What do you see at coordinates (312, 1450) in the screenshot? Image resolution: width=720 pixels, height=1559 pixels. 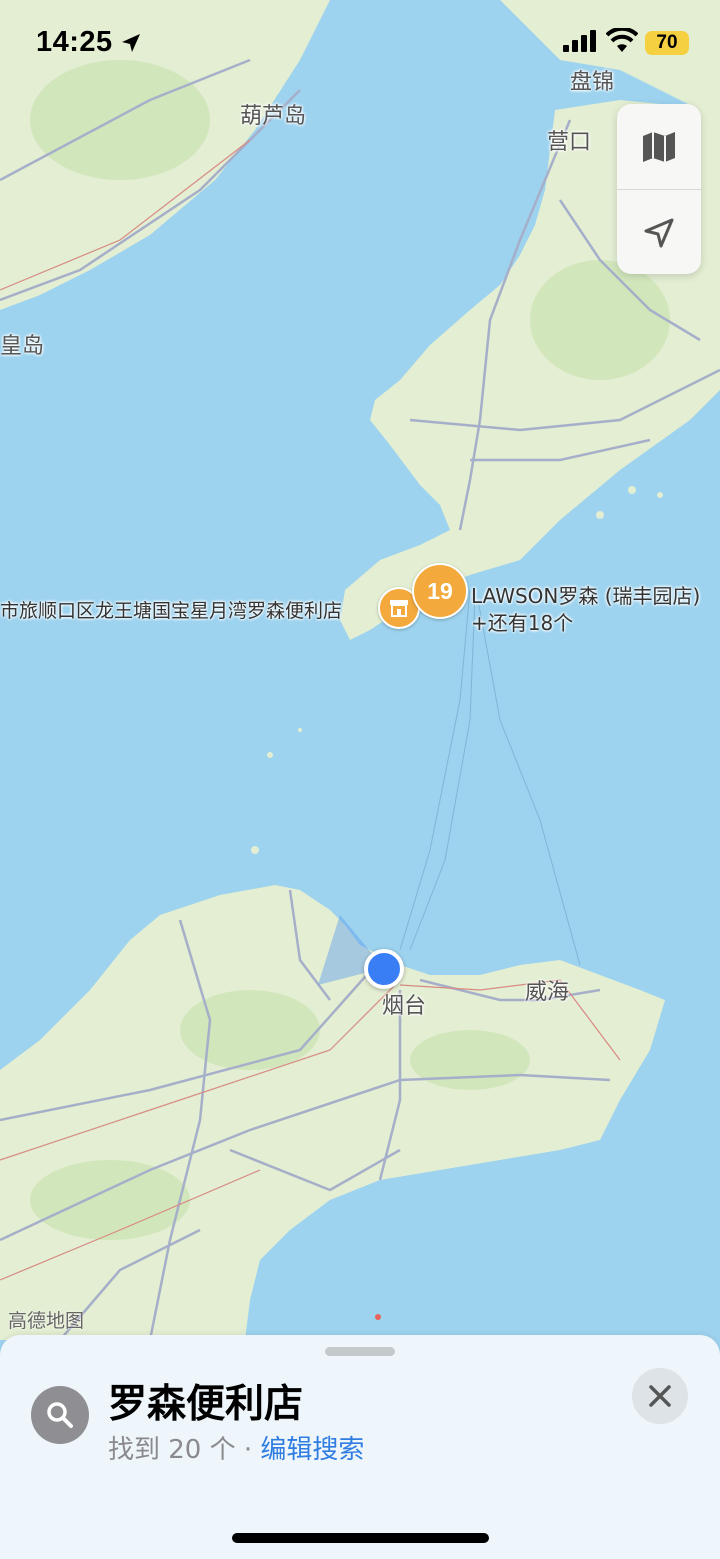 I see `edit-search-link: 编辑搜索` at bounding box center [312, 1450].